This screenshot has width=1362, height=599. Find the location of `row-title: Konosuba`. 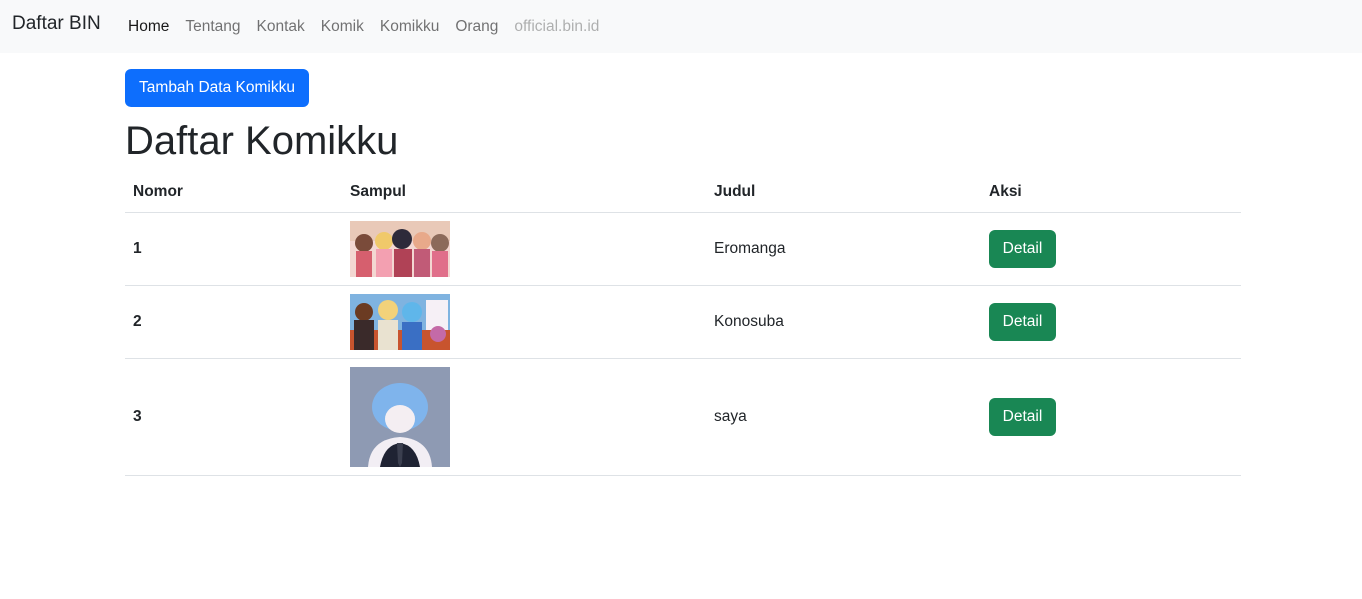

row-title: Konosuba is located at coordinates (843, 322).